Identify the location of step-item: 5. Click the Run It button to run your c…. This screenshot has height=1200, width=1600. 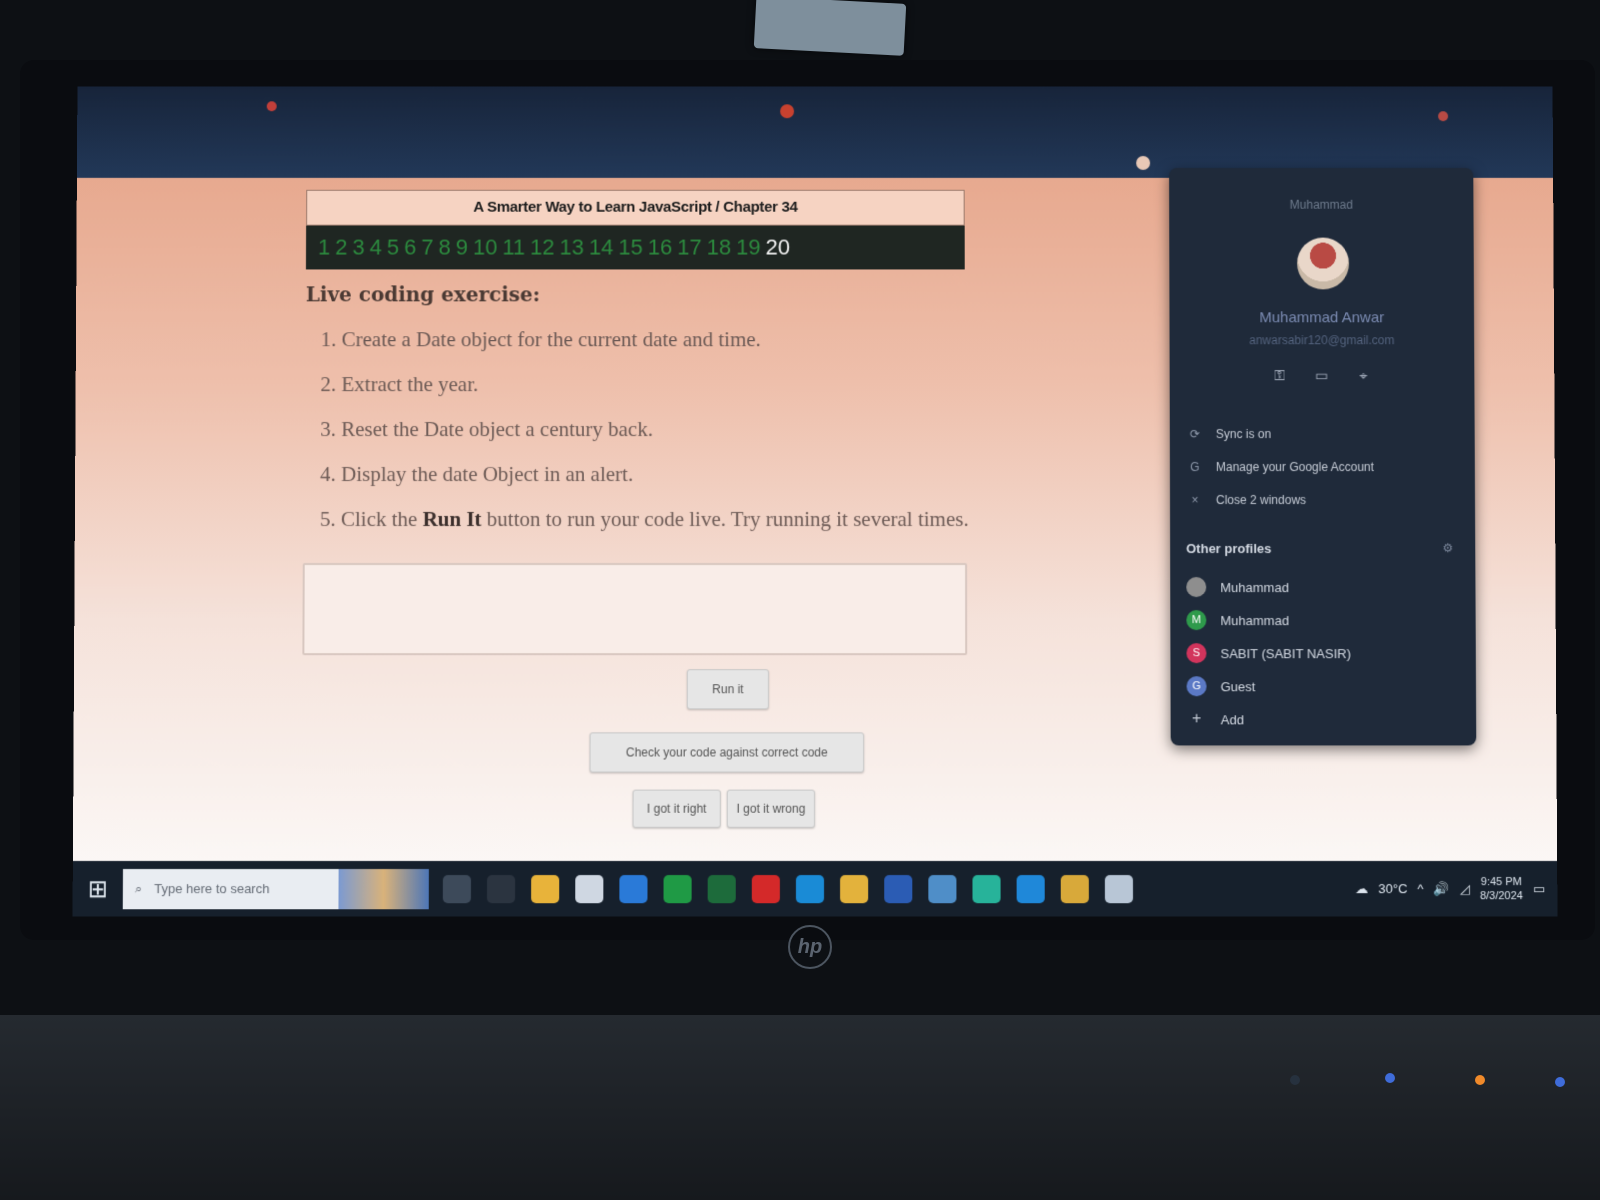
(644, 519).